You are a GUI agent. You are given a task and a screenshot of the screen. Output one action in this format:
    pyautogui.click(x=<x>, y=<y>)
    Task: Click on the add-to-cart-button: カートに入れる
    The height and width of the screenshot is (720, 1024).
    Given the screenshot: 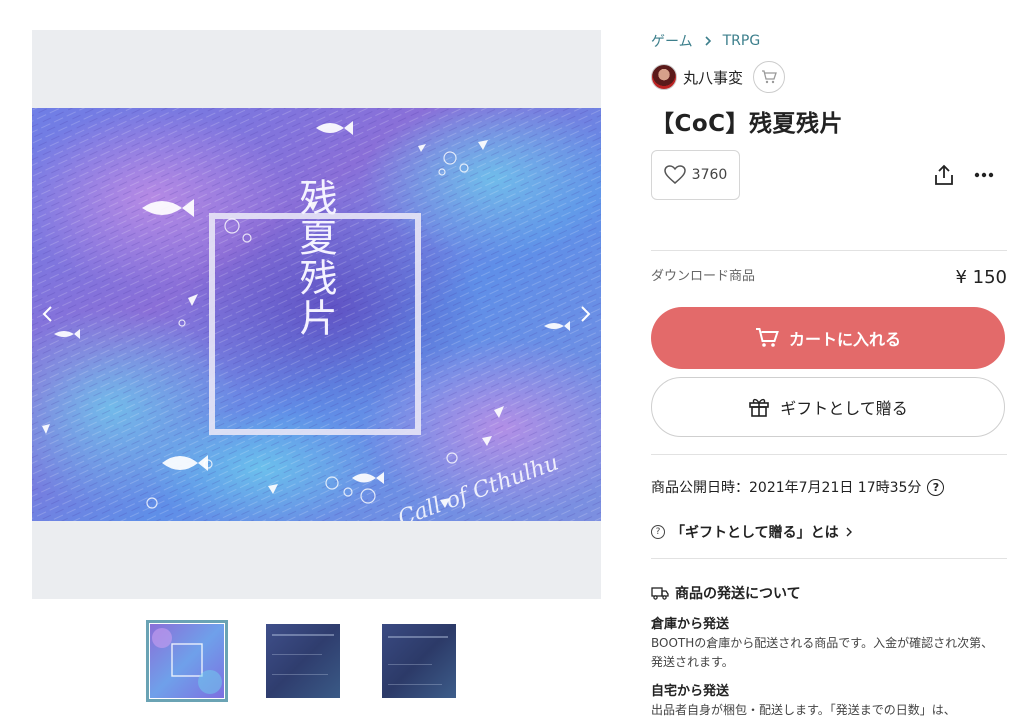 What is the action you would take?
    pyautogui.click(x=828, y=338)
    